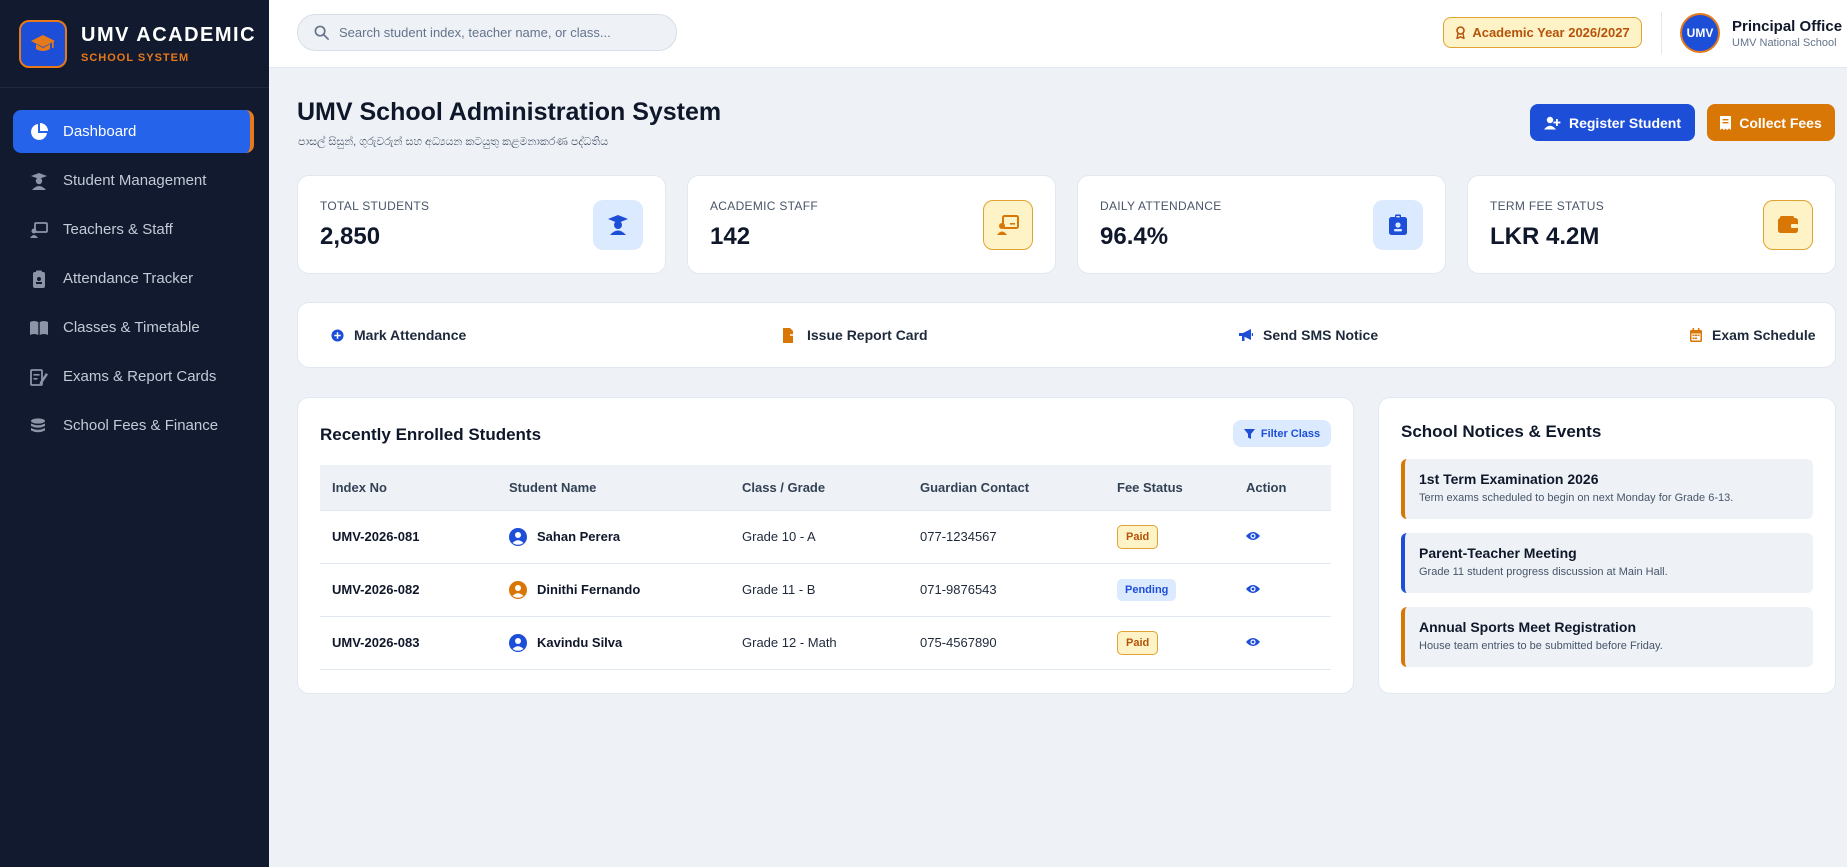 The height and width of the screenshot is (867, 1847). I want to click on sidebar-item-teachers-staff: Teachers & Staff, so click(133, 229).